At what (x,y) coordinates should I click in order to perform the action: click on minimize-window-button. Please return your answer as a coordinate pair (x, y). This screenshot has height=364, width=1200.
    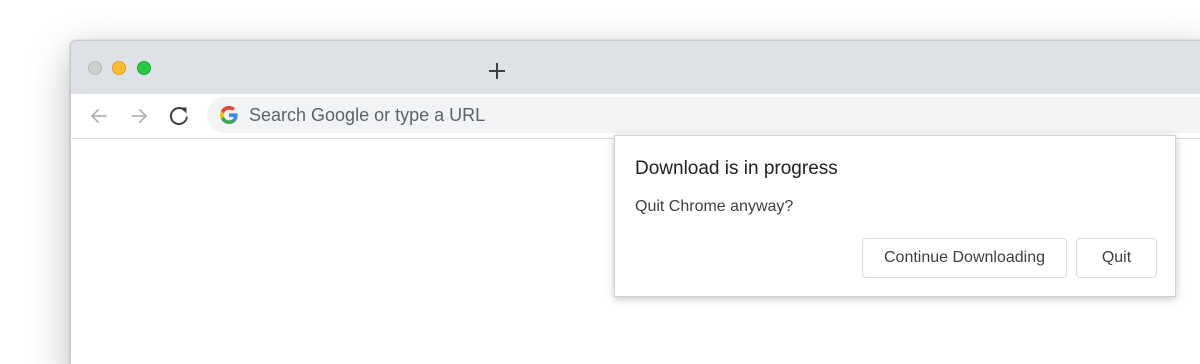
    Looking at the image, I should click on (119, 68).